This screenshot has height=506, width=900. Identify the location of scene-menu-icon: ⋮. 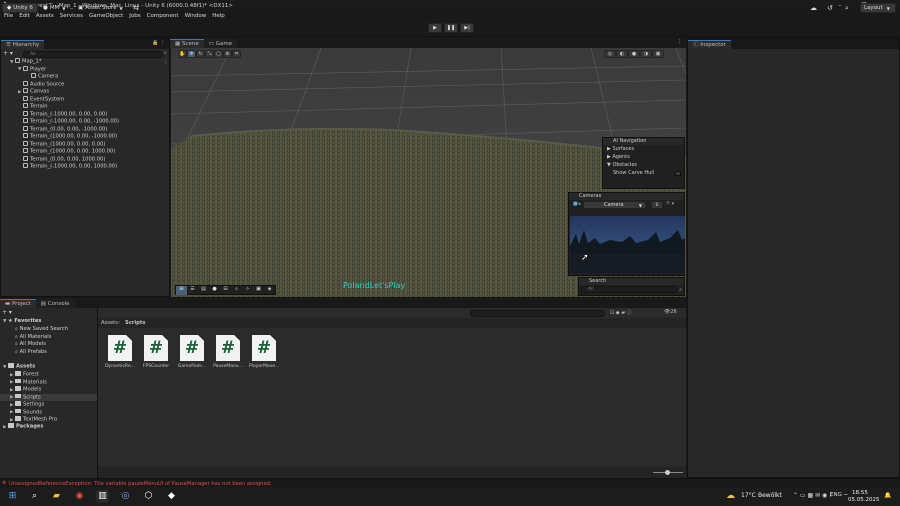
(165, 62).